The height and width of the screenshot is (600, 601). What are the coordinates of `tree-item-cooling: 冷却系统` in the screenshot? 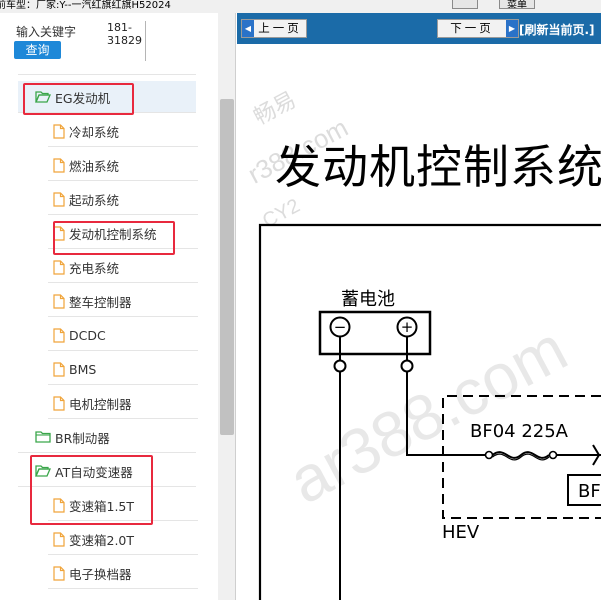 It's located at (123, 131).